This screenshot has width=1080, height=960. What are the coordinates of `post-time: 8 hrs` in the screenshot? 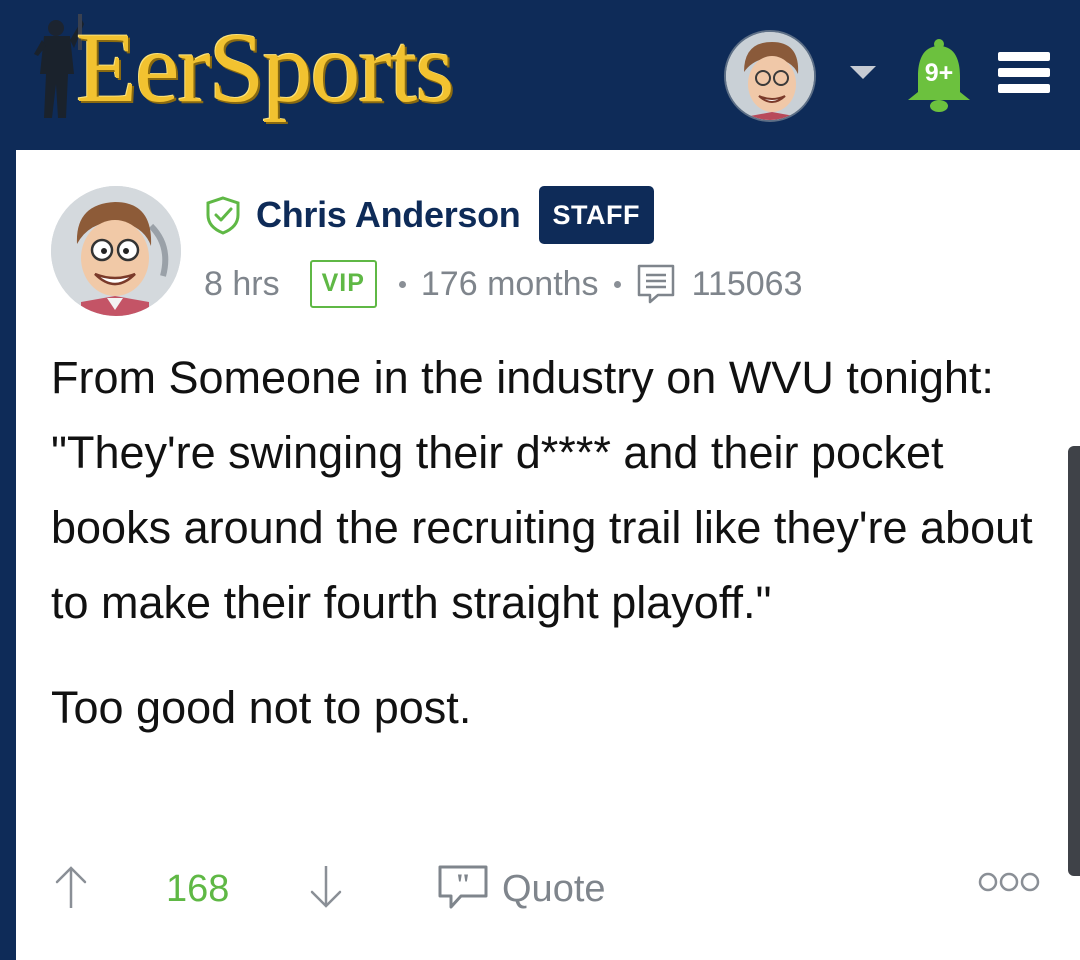 It's located at (242, 283).